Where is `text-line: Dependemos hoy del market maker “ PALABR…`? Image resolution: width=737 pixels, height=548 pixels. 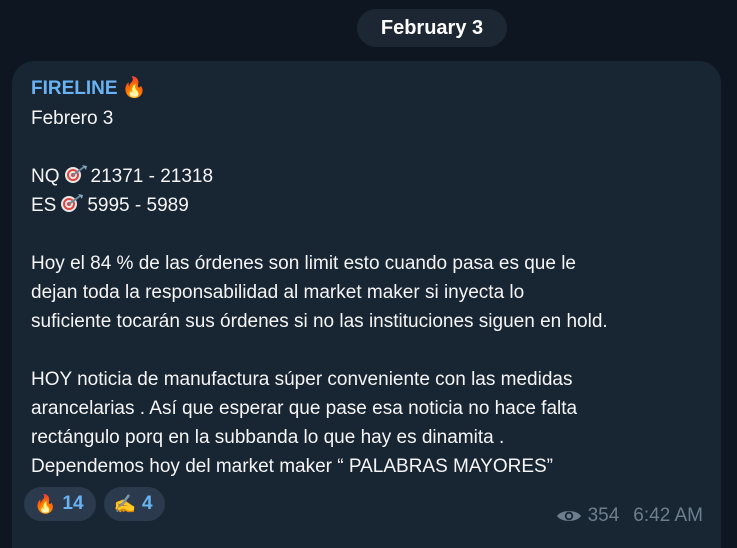 text-line: Dependemos hoy del market maker “ PALABR… is located at coordinates (292, 466).